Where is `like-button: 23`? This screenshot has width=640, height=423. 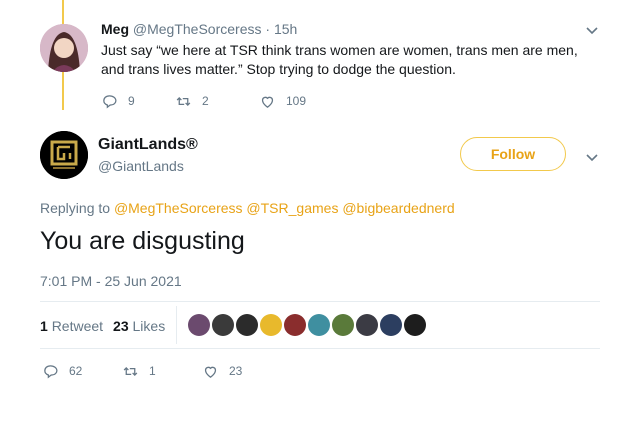
like-button: 23 is located at coordinates (222, 371).